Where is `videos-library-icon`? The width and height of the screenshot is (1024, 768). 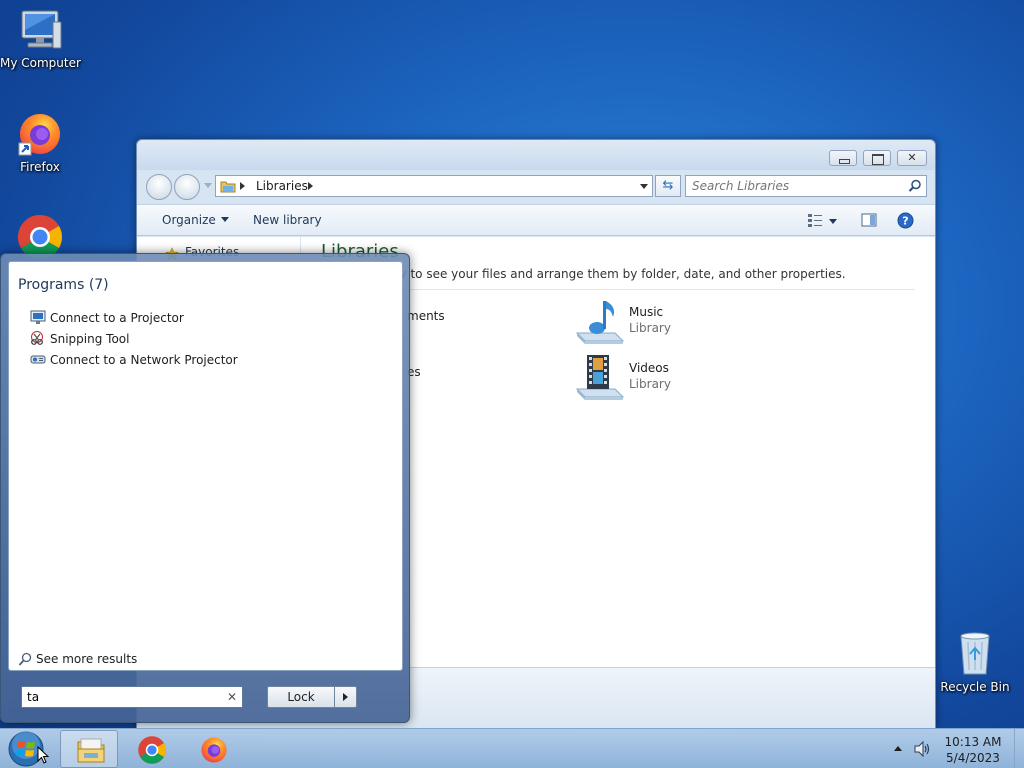 videos-library-icon is located at coordinates (600, 377).